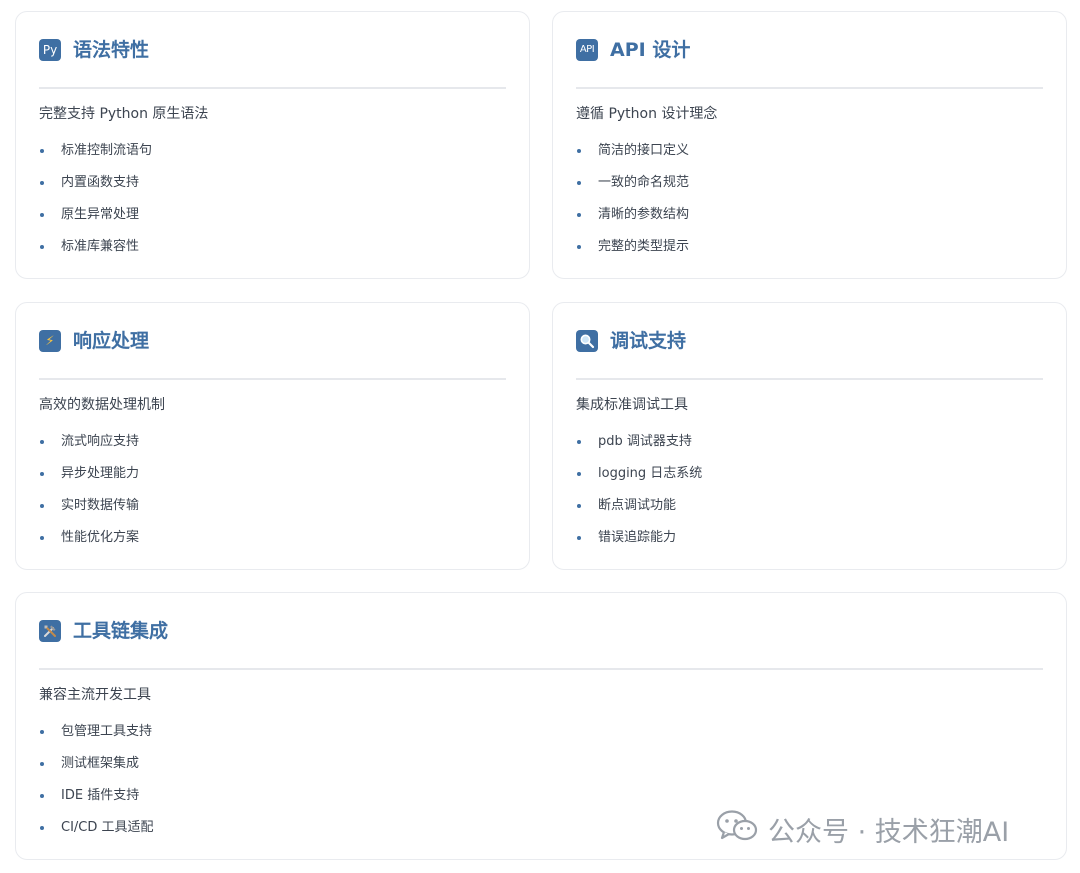 The width and height of the screenshot is (1080, 873). I want to click on card-title: 语法特性, so click(111, 50).